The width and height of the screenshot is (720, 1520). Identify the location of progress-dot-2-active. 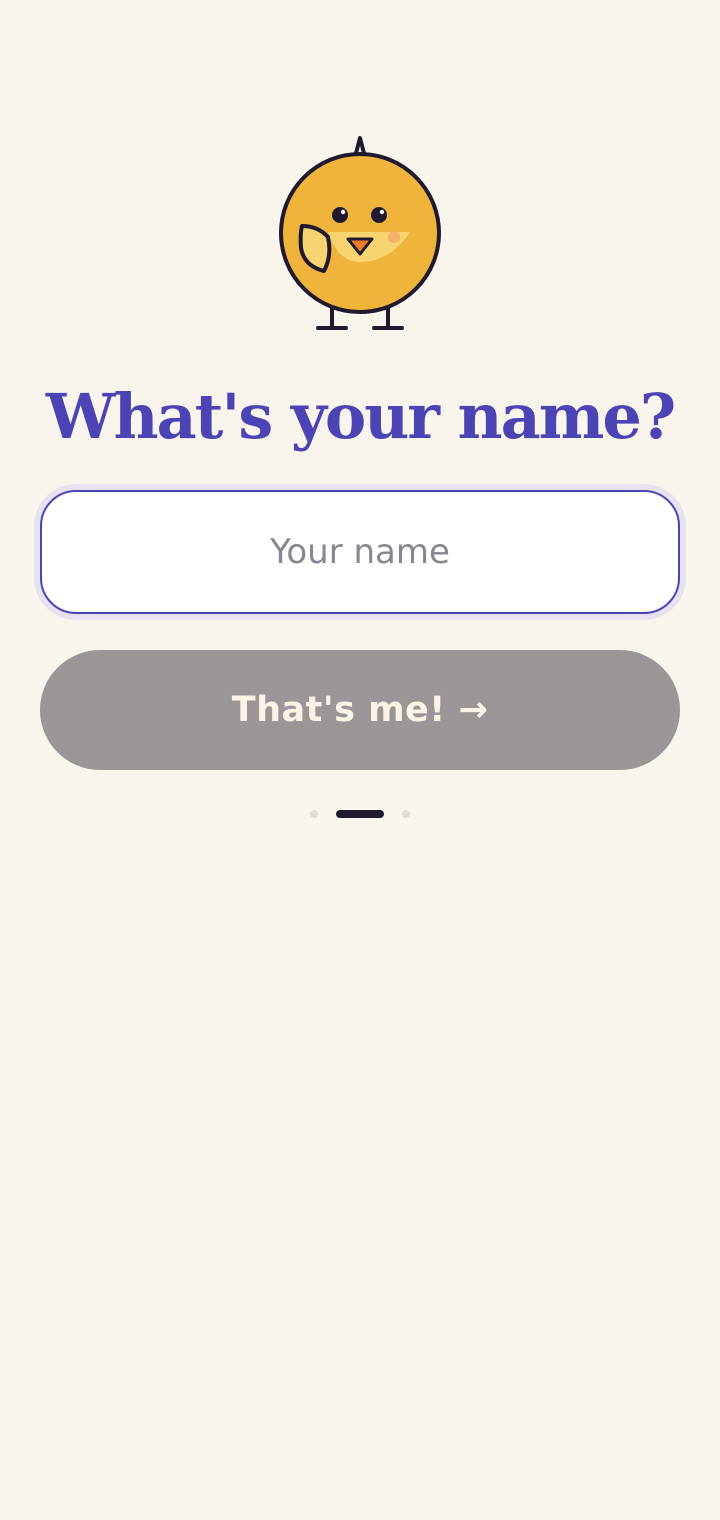
(360, 814).